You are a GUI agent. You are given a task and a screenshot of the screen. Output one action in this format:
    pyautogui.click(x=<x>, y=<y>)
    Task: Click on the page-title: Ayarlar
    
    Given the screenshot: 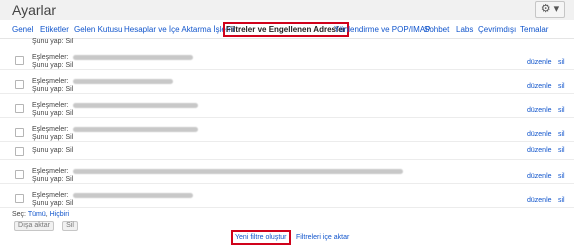 What is the action you would take?
    pyautogui.click(x=34, y=10)
    